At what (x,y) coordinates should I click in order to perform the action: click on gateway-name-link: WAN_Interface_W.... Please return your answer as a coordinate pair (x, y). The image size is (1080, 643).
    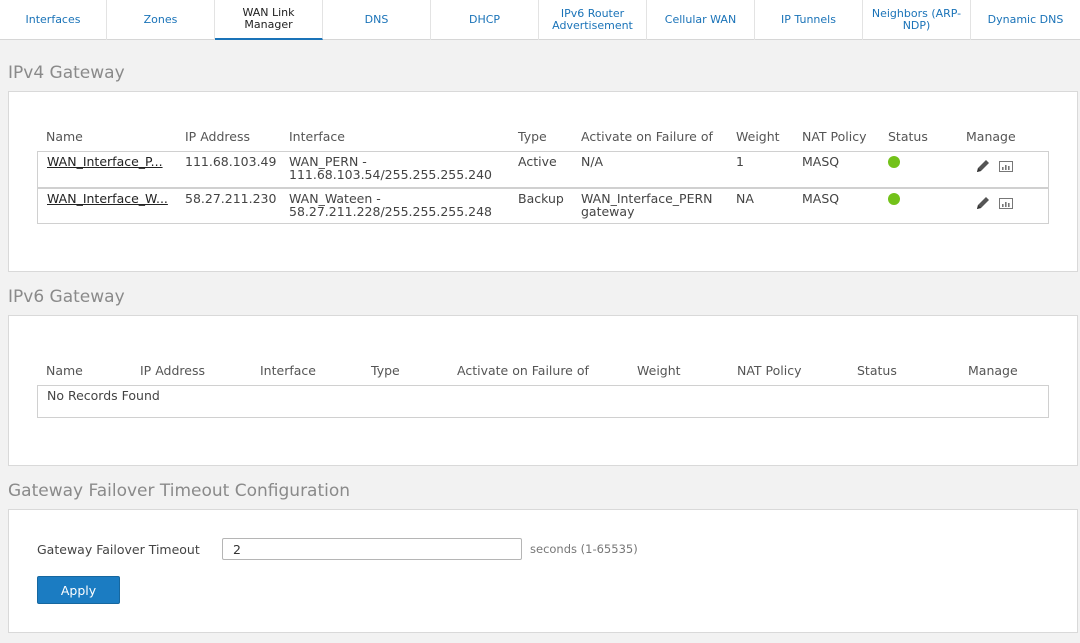
    Looking at the image, I should click on (107, 199).